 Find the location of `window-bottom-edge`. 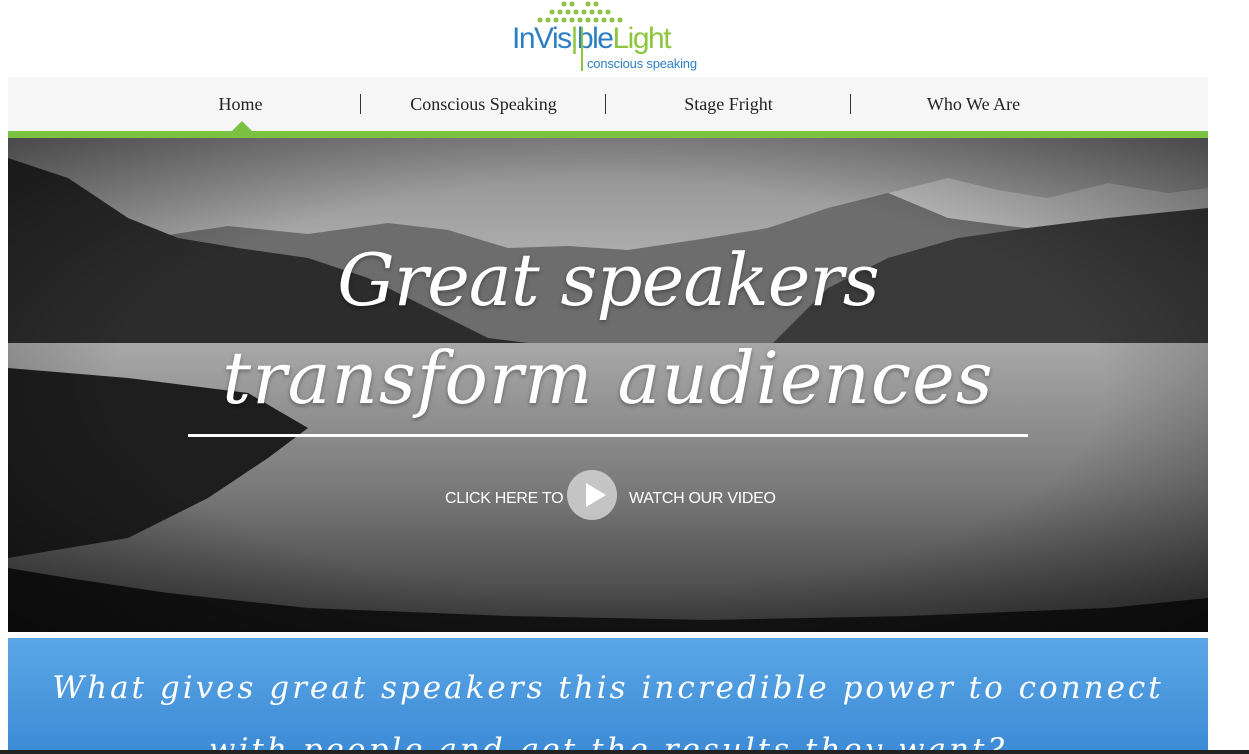

window-bottom-edge is located at coordinates (624, 752).